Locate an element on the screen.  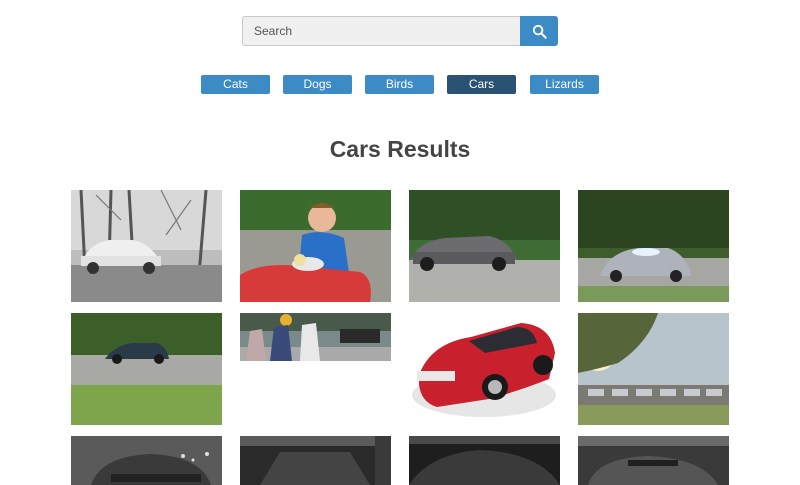
result-image-silver-porsche is located at coordinates (653, 246).